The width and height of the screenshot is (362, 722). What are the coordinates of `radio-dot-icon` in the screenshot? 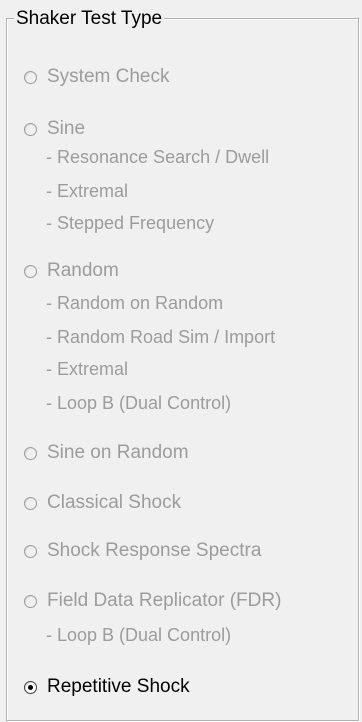 It's located at (30, 687).